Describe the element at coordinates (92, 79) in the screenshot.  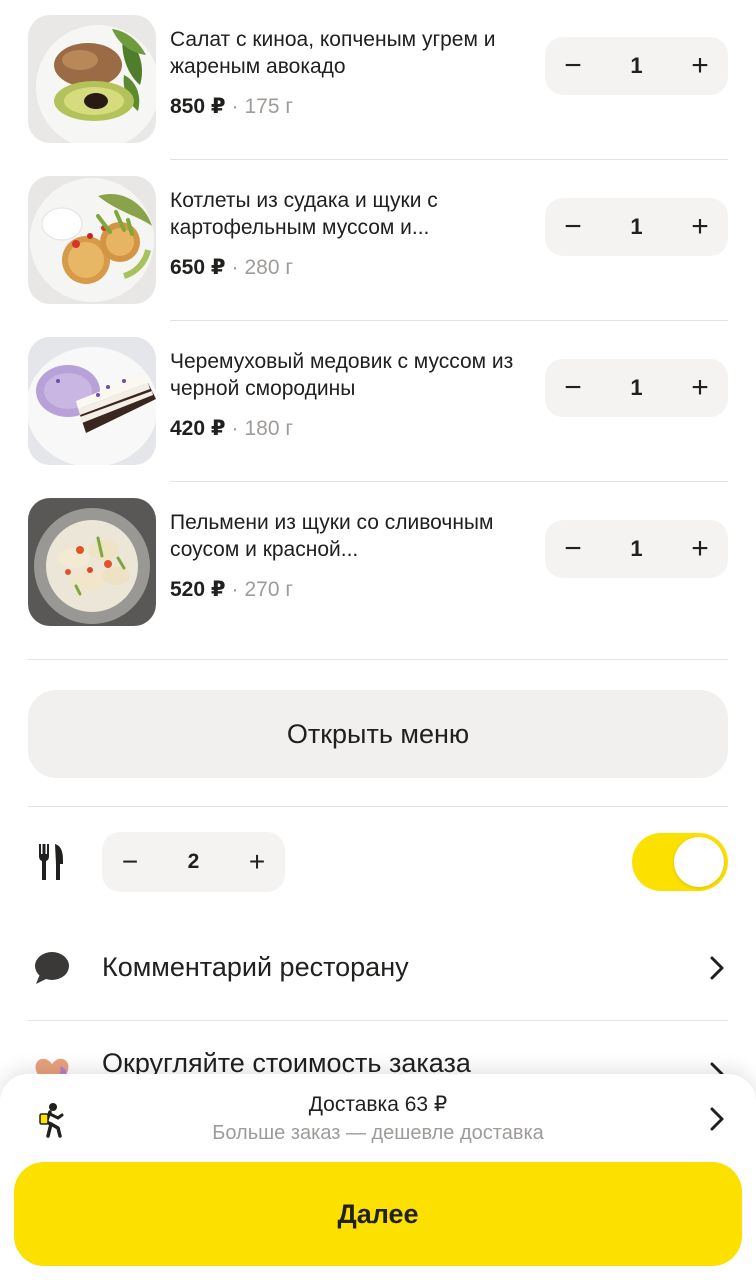
I see `quinoa-salad-image` at that location.